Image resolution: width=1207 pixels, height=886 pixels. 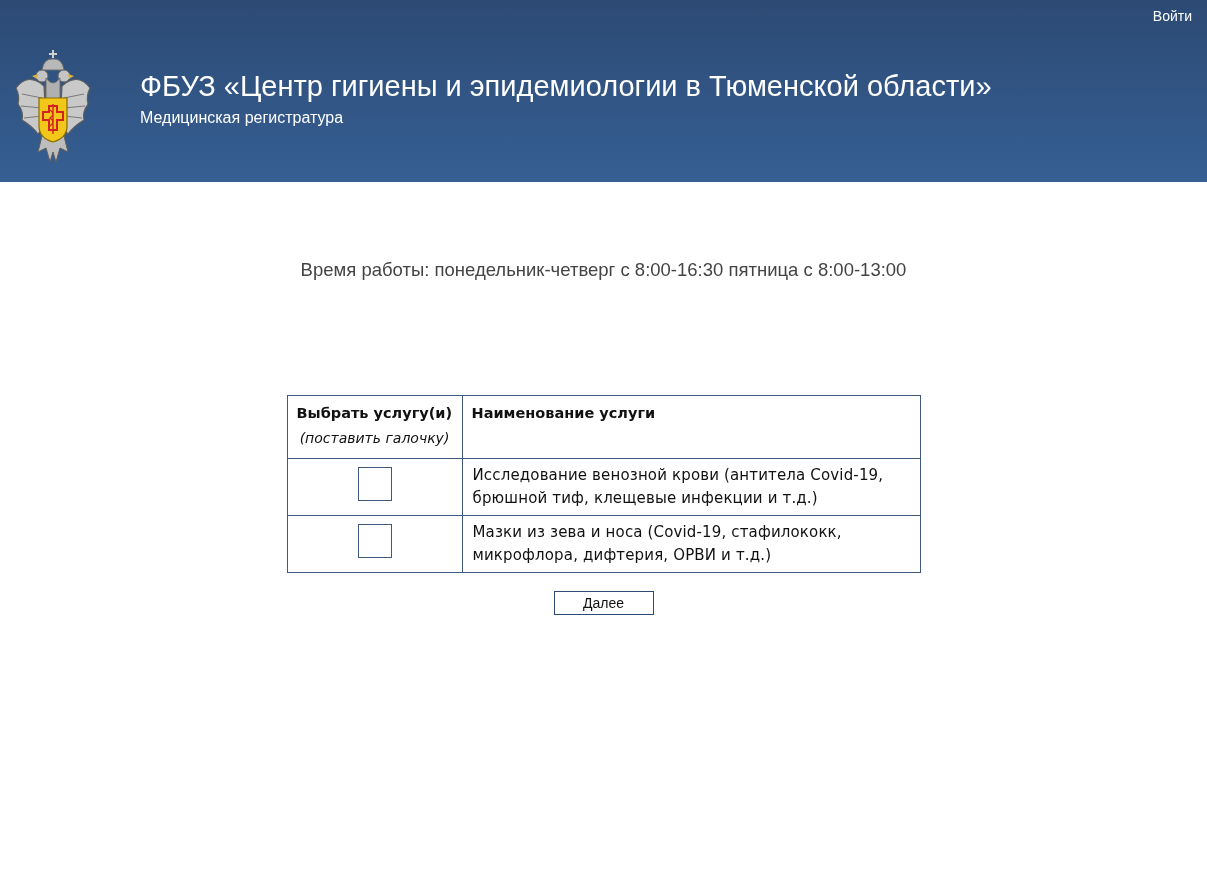 What do you see at coordinates (564, 413) in the screenshot?
I see `column-header: Наименование услуги` at bounding box center [564, 413].